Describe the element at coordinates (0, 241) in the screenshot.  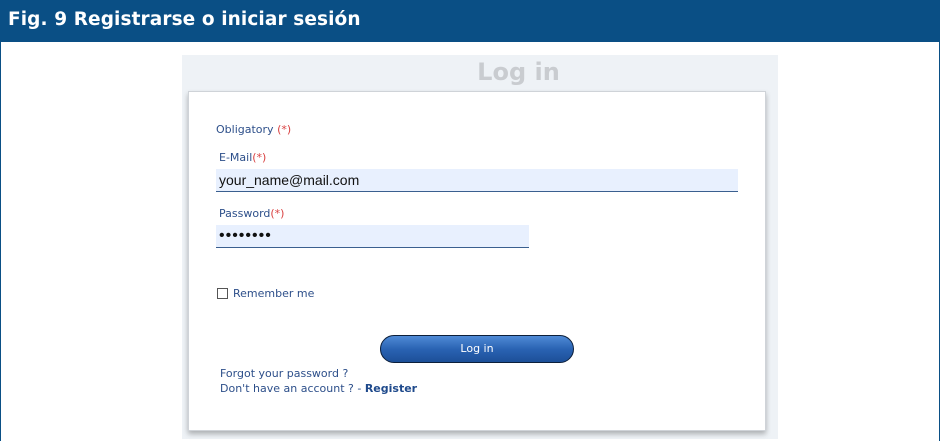
I see `frame-border-left` at that location.